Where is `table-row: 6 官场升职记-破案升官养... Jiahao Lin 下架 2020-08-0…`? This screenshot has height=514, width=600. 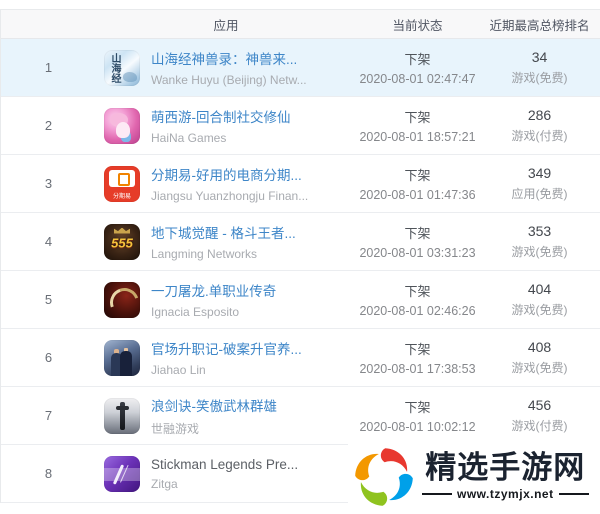 table-row: 6 官场升职记-破案升官养... Jiahao Lin 下架 2020-08-0… is located at coordinates (300, 358).